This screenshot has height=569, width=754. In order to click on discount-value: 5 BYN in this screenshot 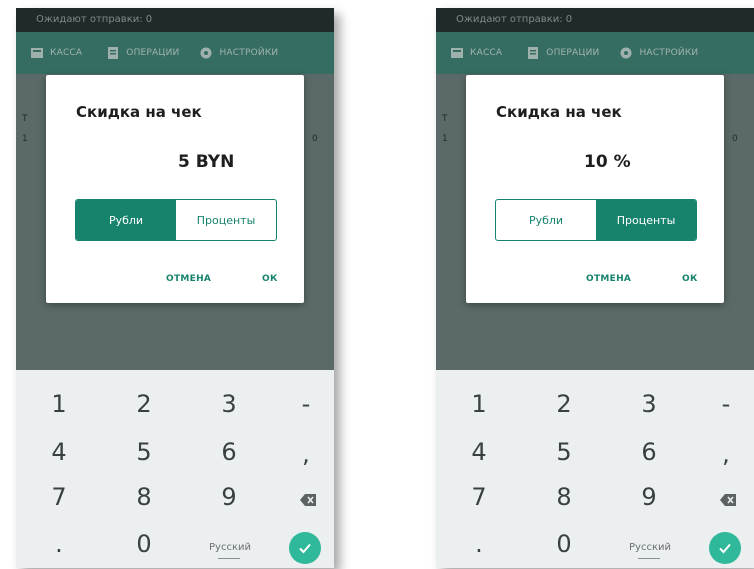, I will do `click(206, 162)`.